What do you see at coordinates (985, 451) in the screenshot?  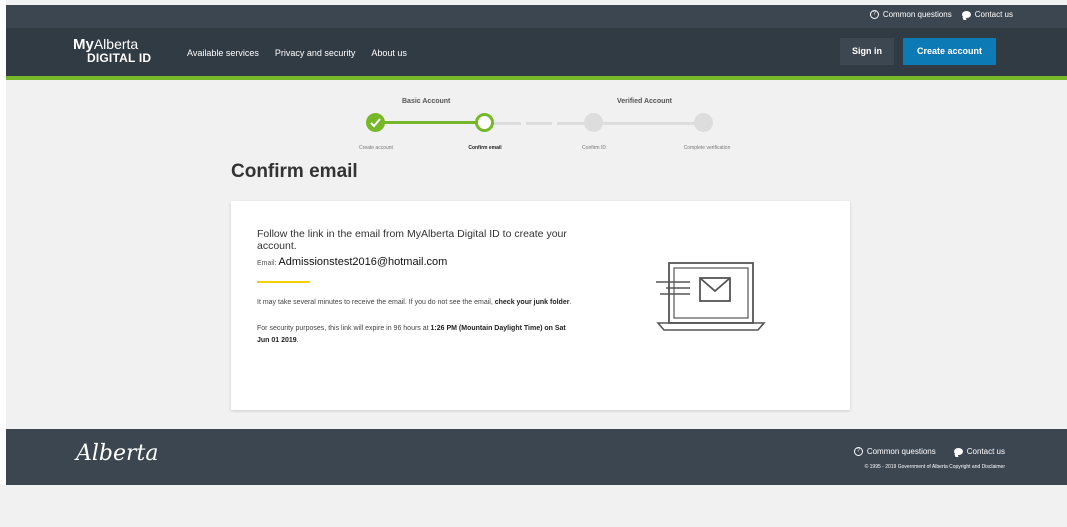 I see `footer-contact-us-label: Contact us` at bounding box center [985, 451].